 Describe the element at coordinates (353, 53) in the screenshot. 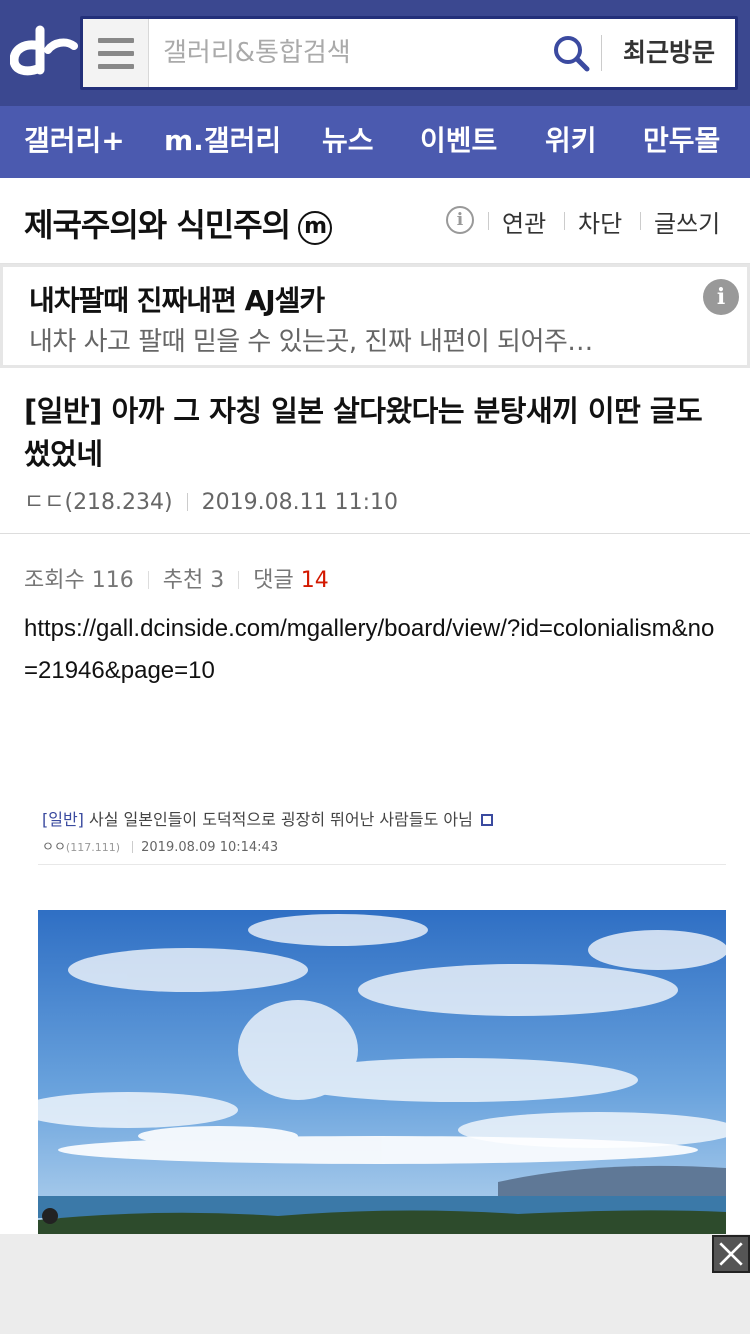

I see `search-input` at that location.